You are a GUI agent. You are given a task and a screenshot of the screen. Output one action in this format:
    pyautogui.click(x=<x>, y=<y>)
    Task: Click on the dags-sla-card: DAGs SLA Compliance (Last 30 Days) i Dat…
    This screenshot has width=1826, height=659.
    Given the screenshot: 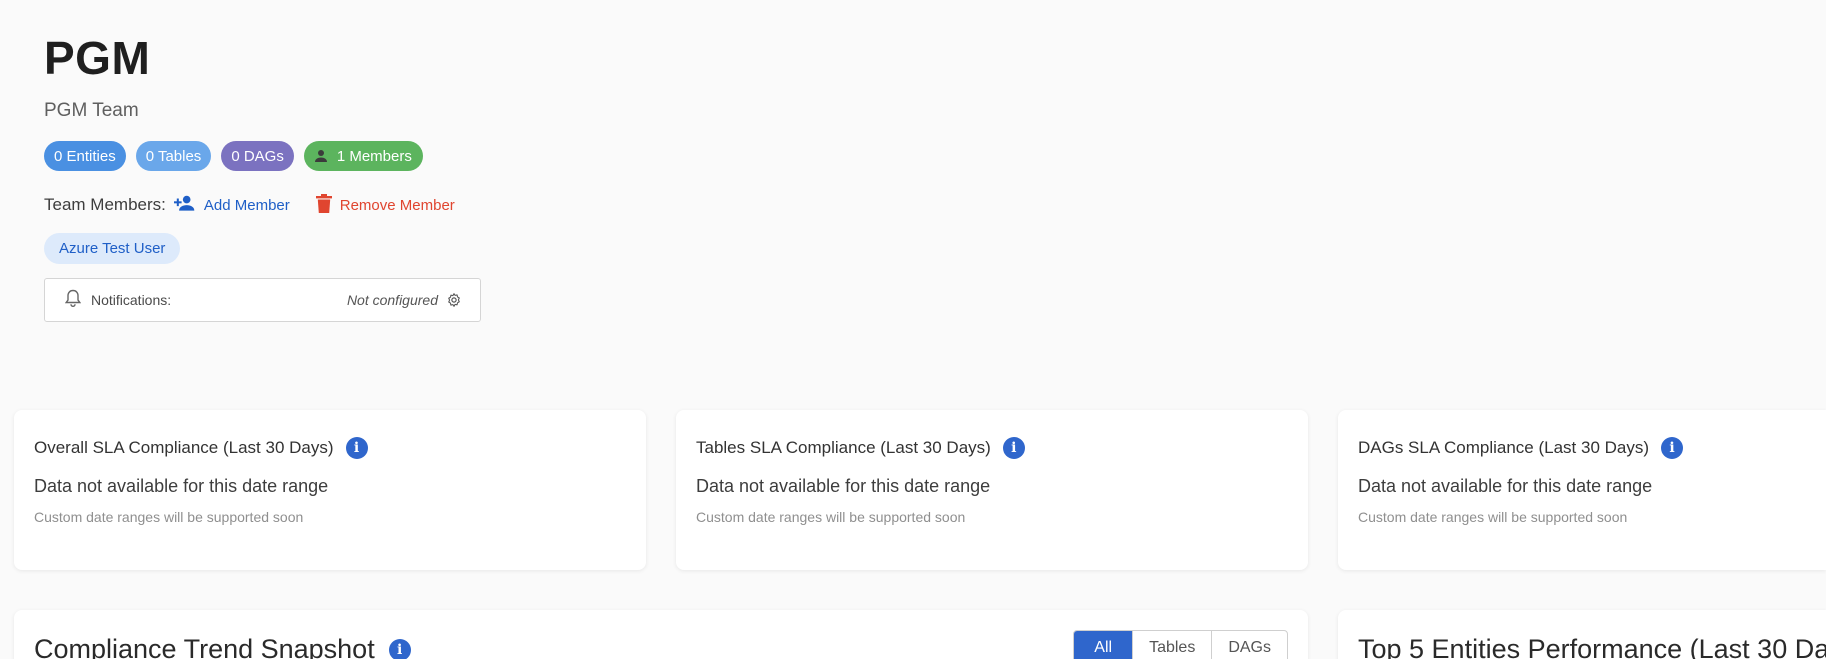 What is the action you would take?
    pyautogui.click(x=1582, y=490)
    